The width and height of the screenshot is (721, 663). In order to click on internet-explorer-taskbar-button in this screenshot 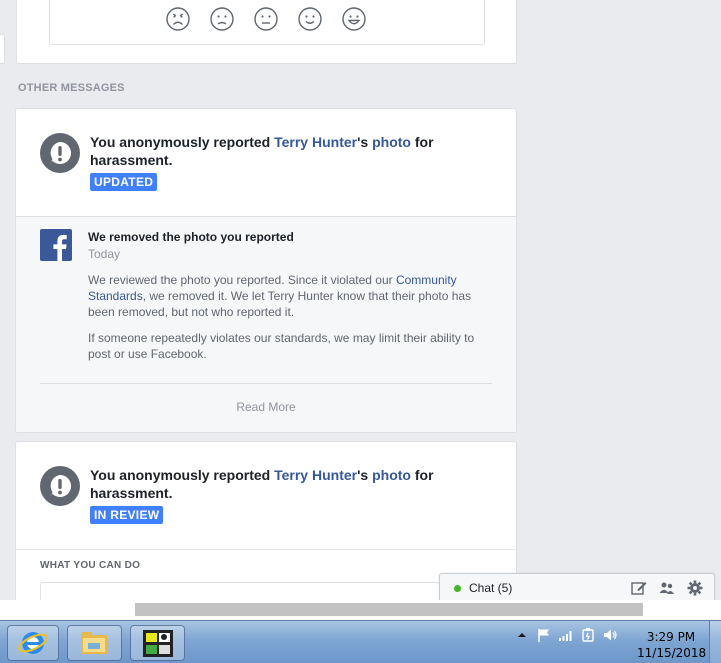, I will do `click(33, 643)`.